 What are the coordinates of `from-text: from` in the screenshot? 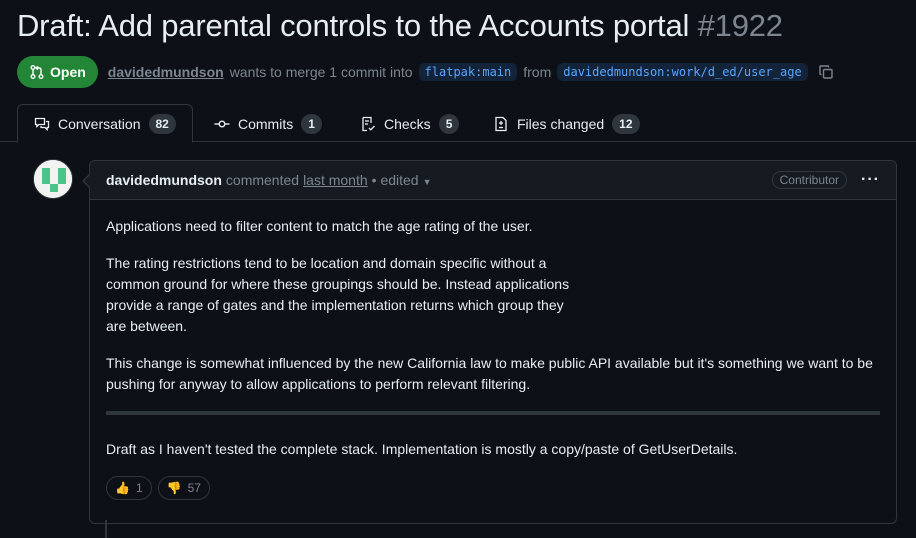 It's located at (537, 72).